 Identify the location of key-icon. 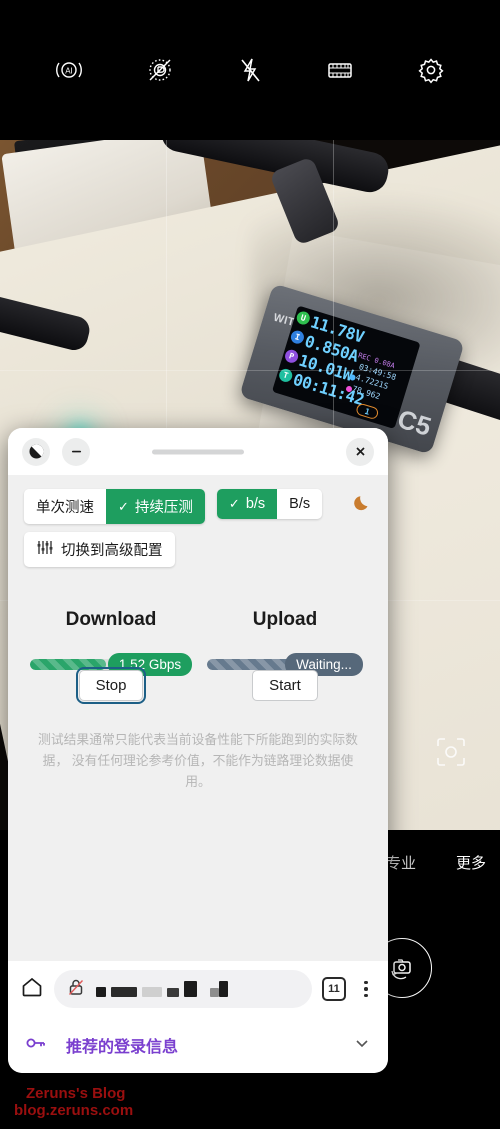
(36, 1045).